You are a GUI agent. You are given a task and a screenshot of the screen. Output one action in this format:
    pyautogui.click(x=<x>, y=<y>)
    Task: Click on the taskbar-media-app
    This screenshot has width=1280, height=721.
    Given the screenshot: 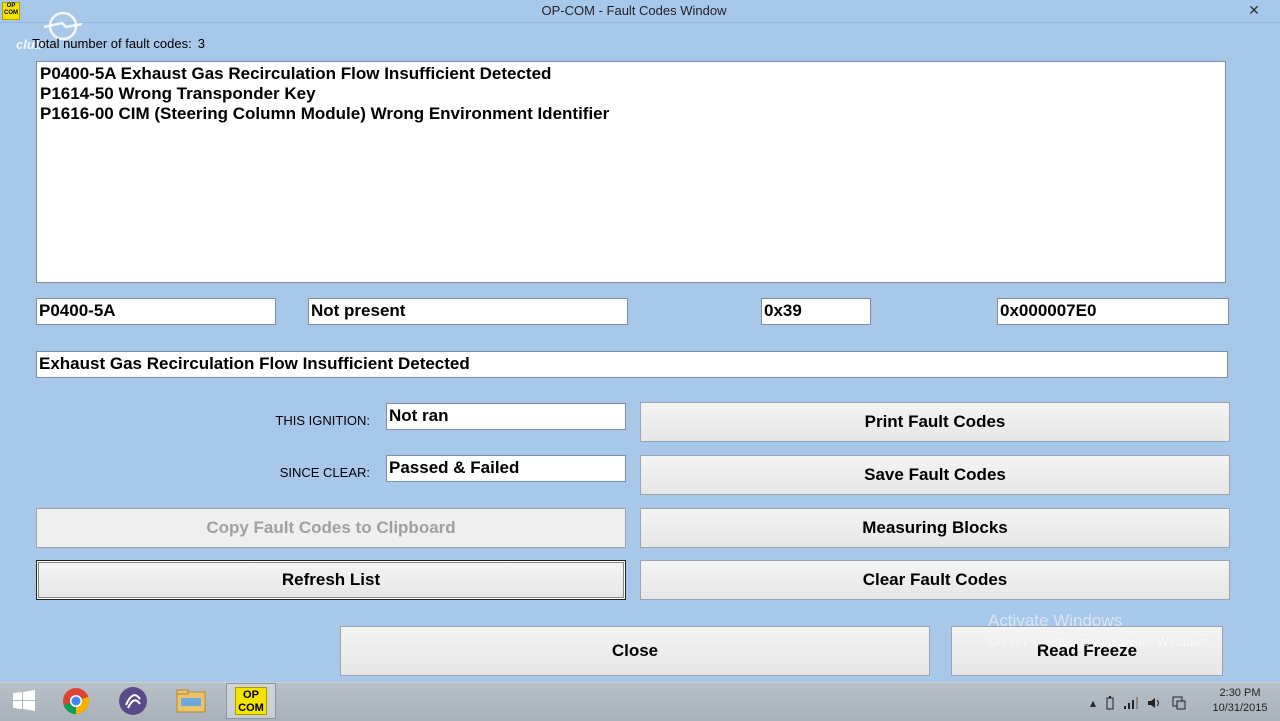 What is the action you would take?
    pyautogui.click(x=133, y=701)
    